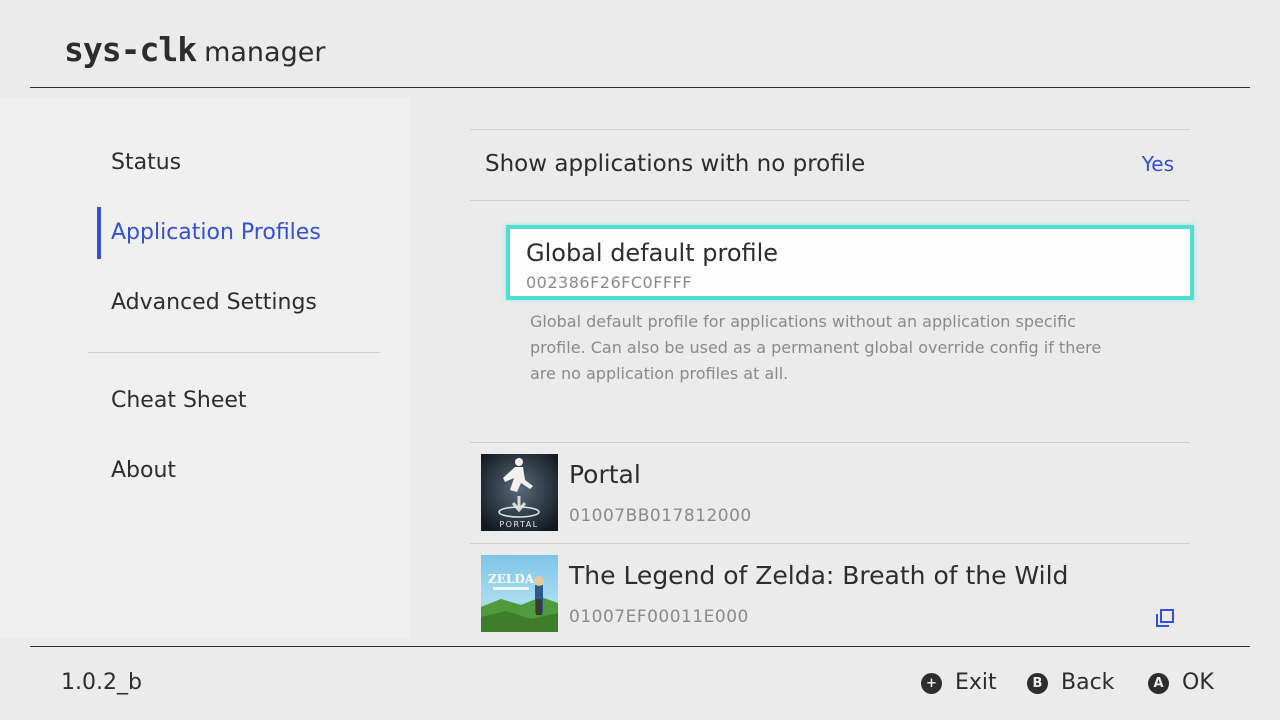 This screenshot has height=720, width=1280. I want to click on ok-label: OK, so click(1198, 682).